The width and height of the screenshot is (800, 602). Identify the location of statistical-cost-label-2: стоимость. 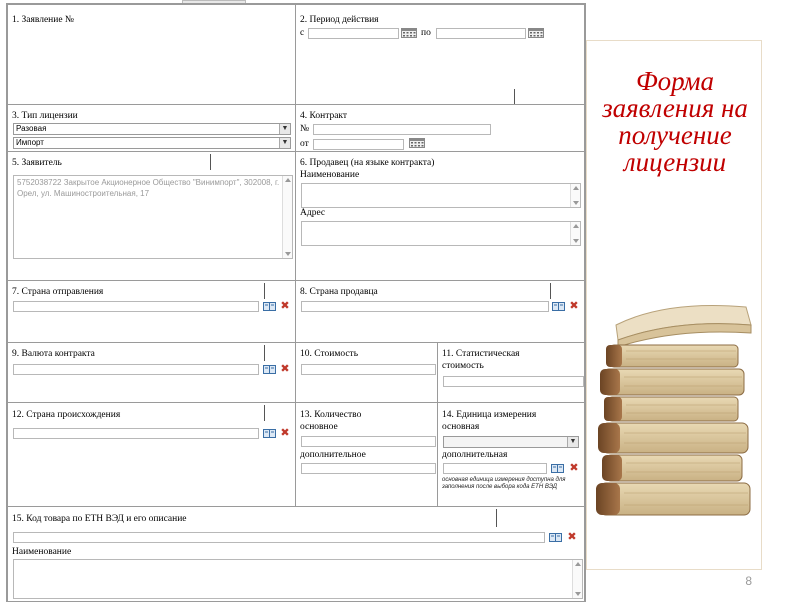
(463, 366).